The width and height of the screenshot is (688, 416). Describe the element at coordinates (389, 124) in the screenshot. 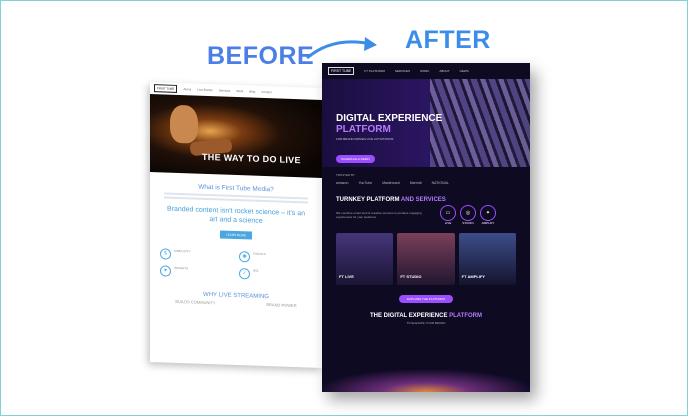

I see `after-hero-heading: DIGITAL EXPERIENCE PLATFORM` at that location.